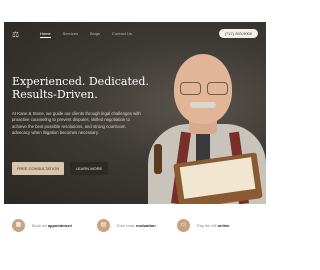 The image size is (320, 270). I want to click on hero-headline: Experienced. Dedicated. Results-Driven., so click(80, 88).